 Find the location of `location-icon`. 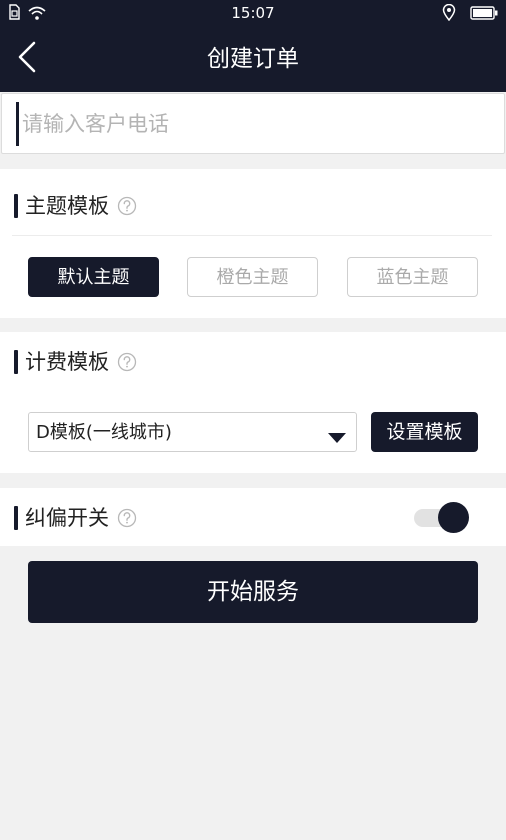

location-icon is located at coordinates (449, 14).